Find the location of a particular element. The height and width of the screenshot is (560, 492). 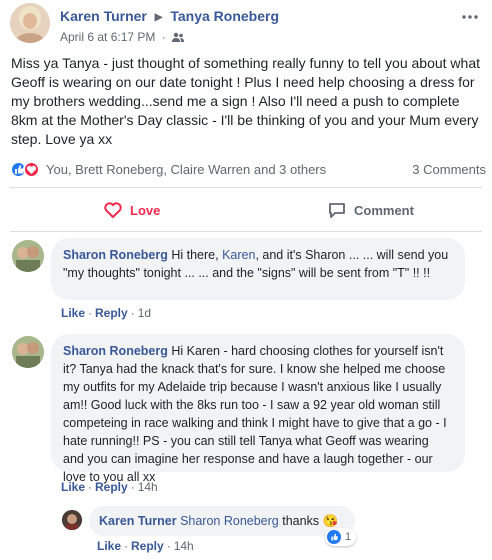

reaction-icons is located at coordinates (26, 170).